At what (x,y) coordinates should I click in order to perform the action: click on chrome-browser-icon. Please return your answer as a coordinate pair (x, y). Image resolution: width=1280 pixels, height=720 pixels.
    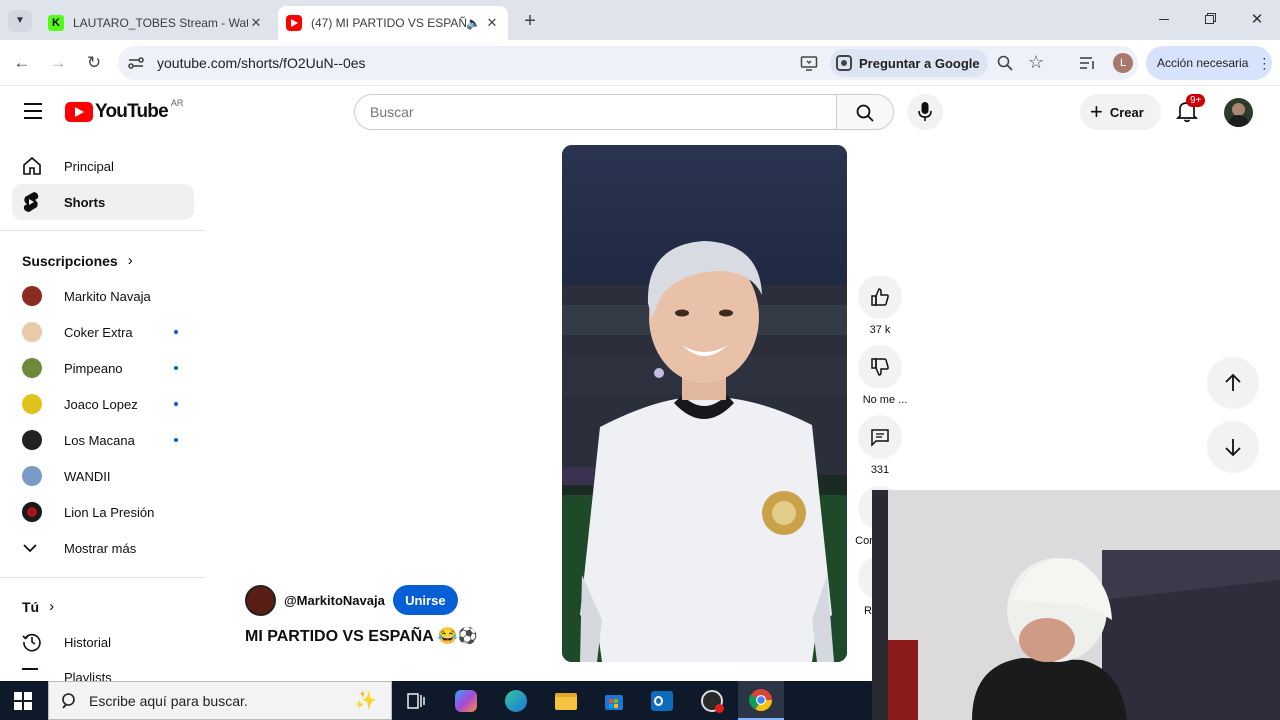
    Looking at the image, I should click on (761, 700).